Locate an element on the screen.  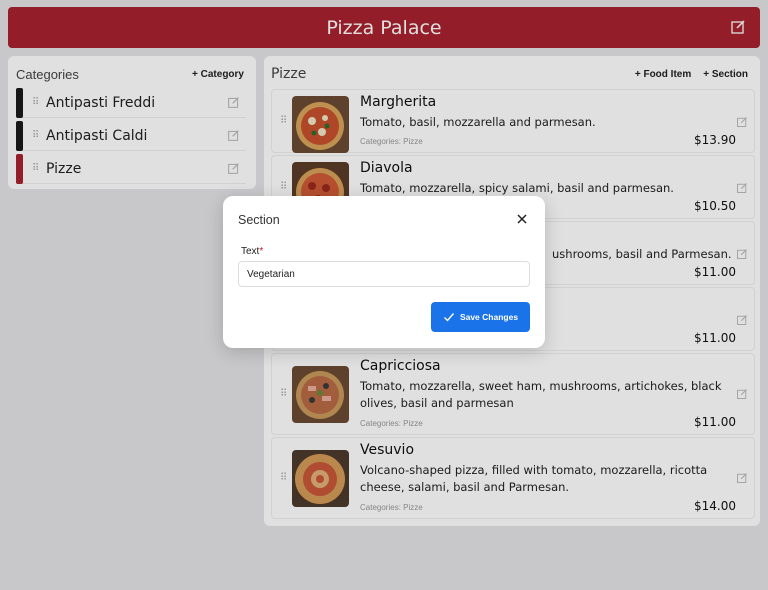
save-changes-button: Save Changes is located at coordinates (480, 317).